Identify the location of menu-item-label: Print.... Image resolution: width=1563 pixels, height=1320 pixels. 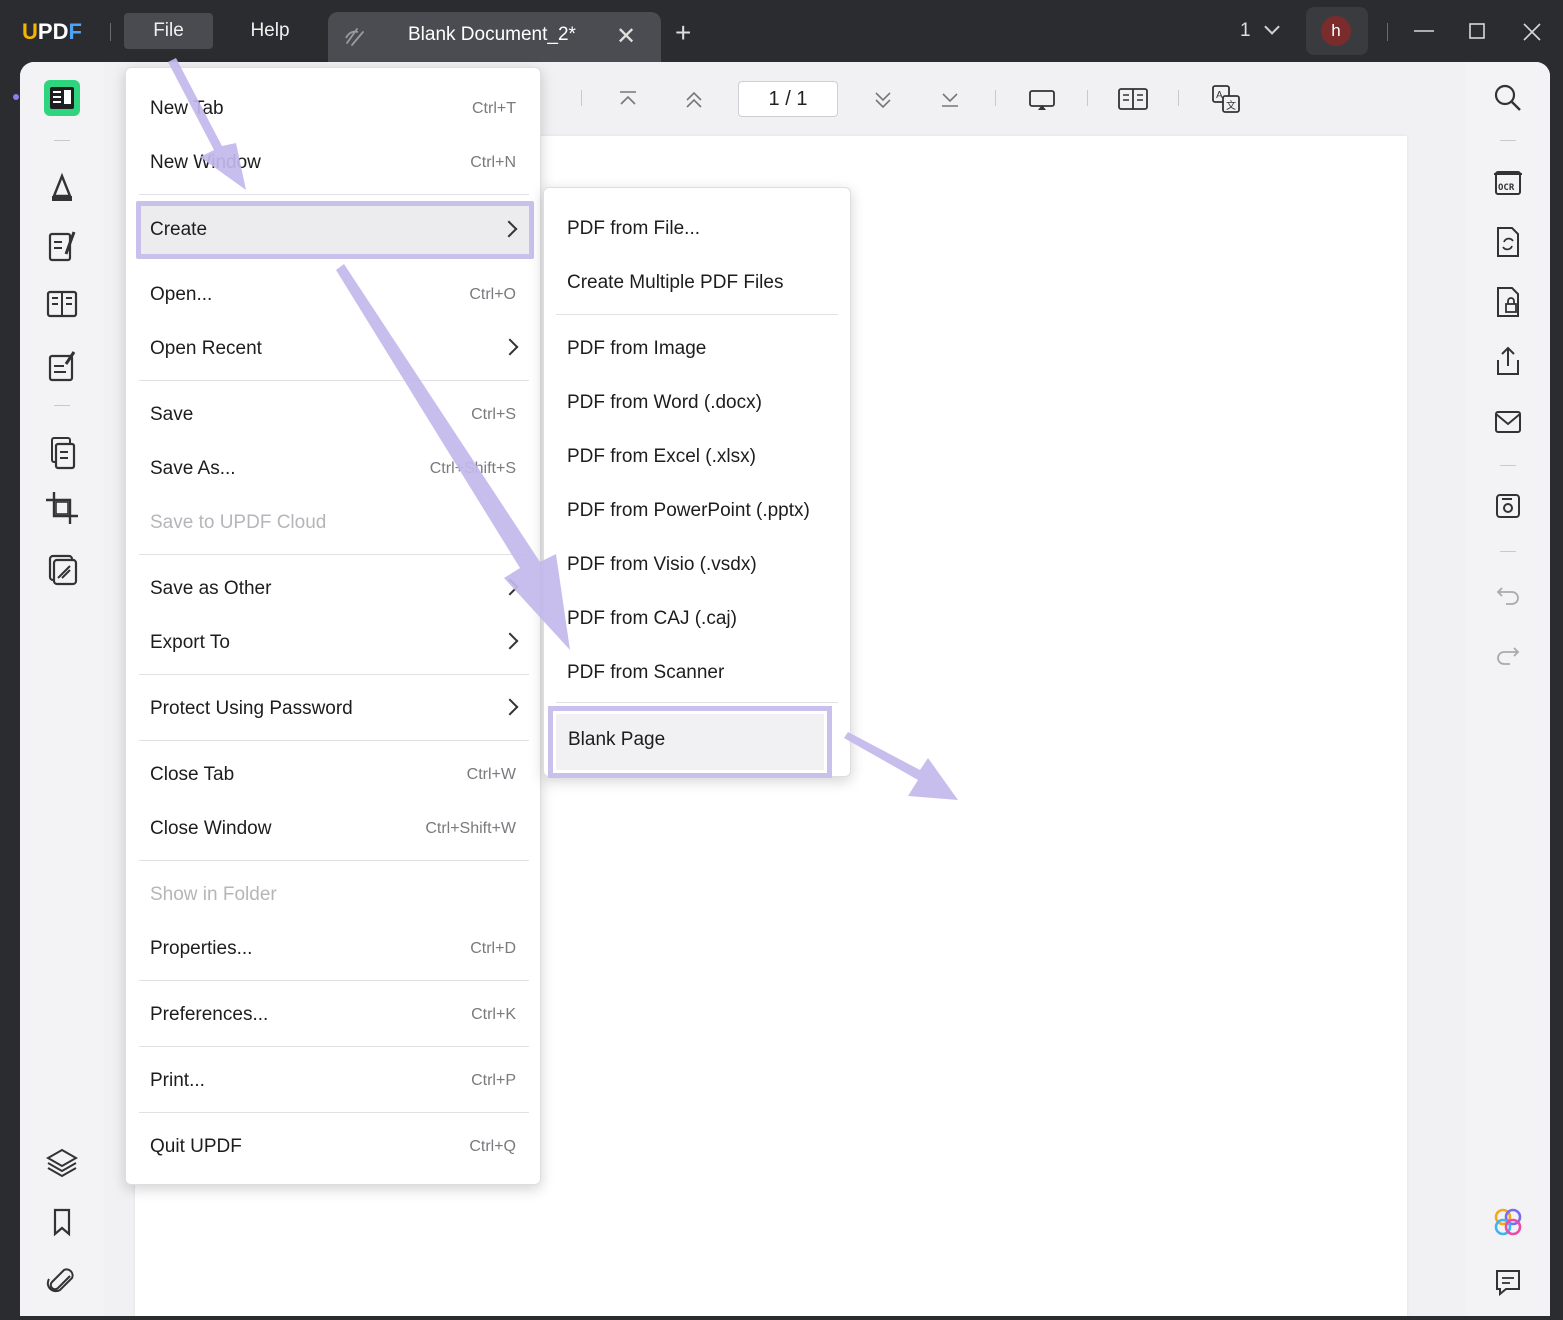
(177, 1081).